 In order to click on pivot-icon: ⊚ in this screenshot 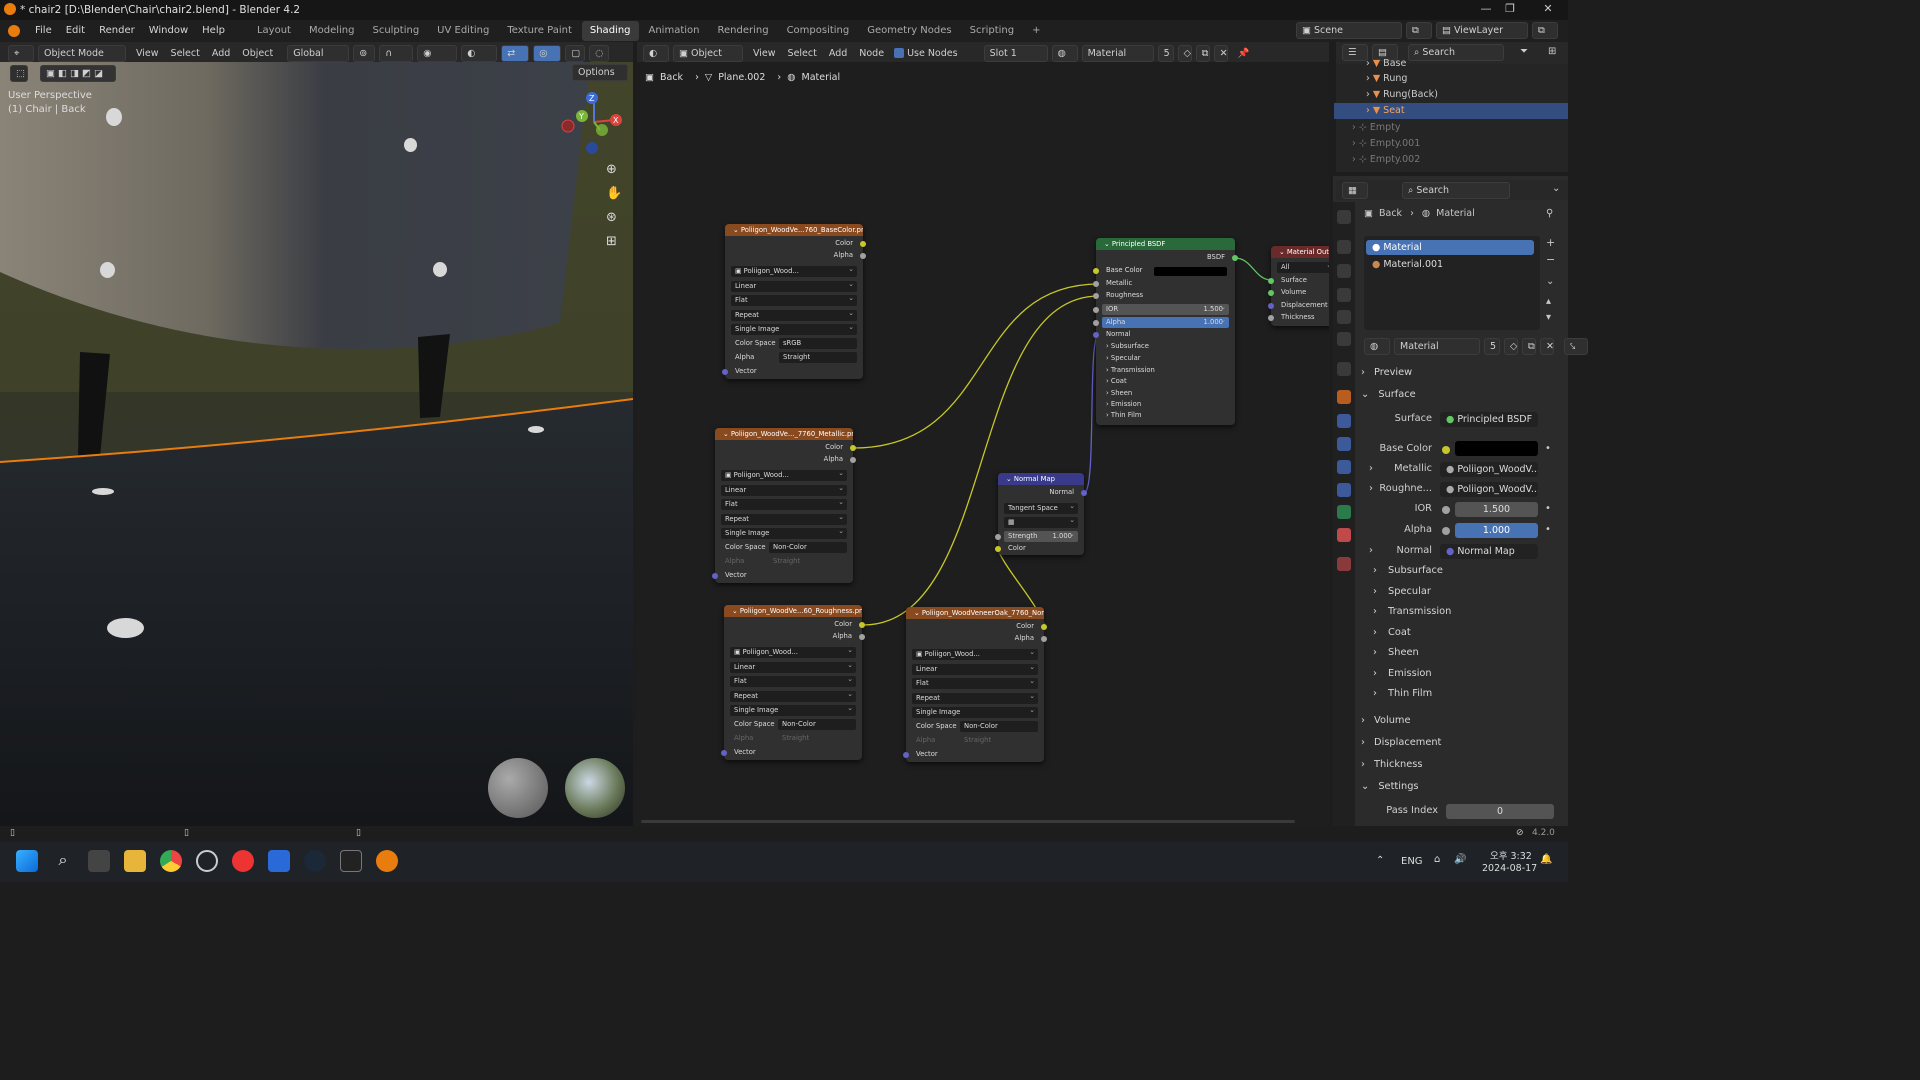, I will do `click(364, 53)`.